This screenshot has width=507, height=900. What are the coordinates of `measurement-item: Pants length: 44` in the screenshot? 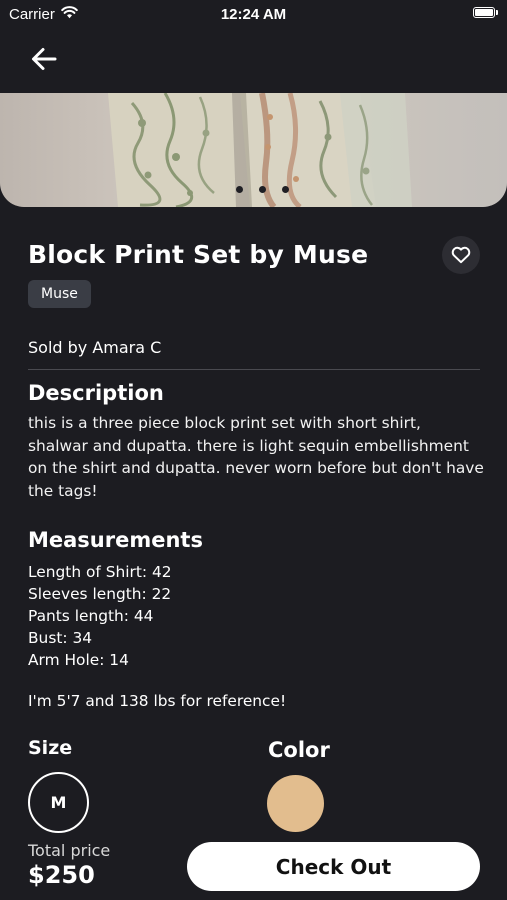 It's located at (91, 616).